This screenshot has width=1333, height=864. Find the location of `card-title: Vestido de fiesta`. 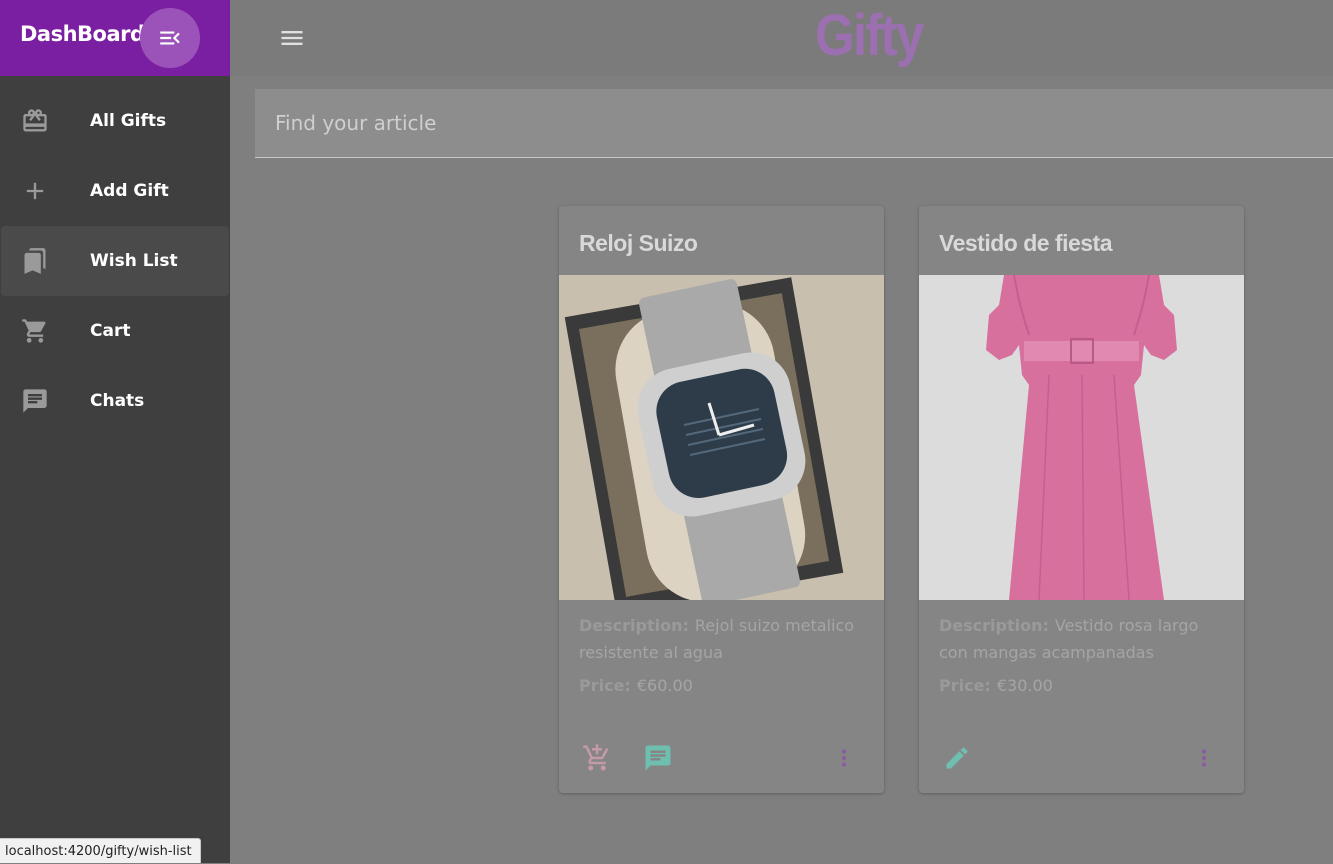

card-title: Vestido de fiesta is located at coordinates (1026, 243).